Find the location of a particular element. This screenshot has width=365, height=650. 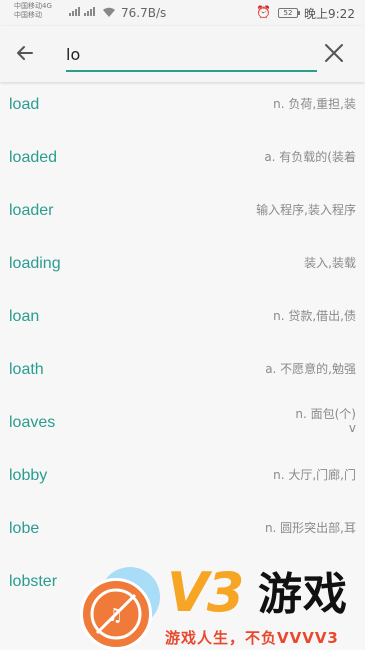

list-item: loading 装入,装载 is located at coordinates (182, 264).